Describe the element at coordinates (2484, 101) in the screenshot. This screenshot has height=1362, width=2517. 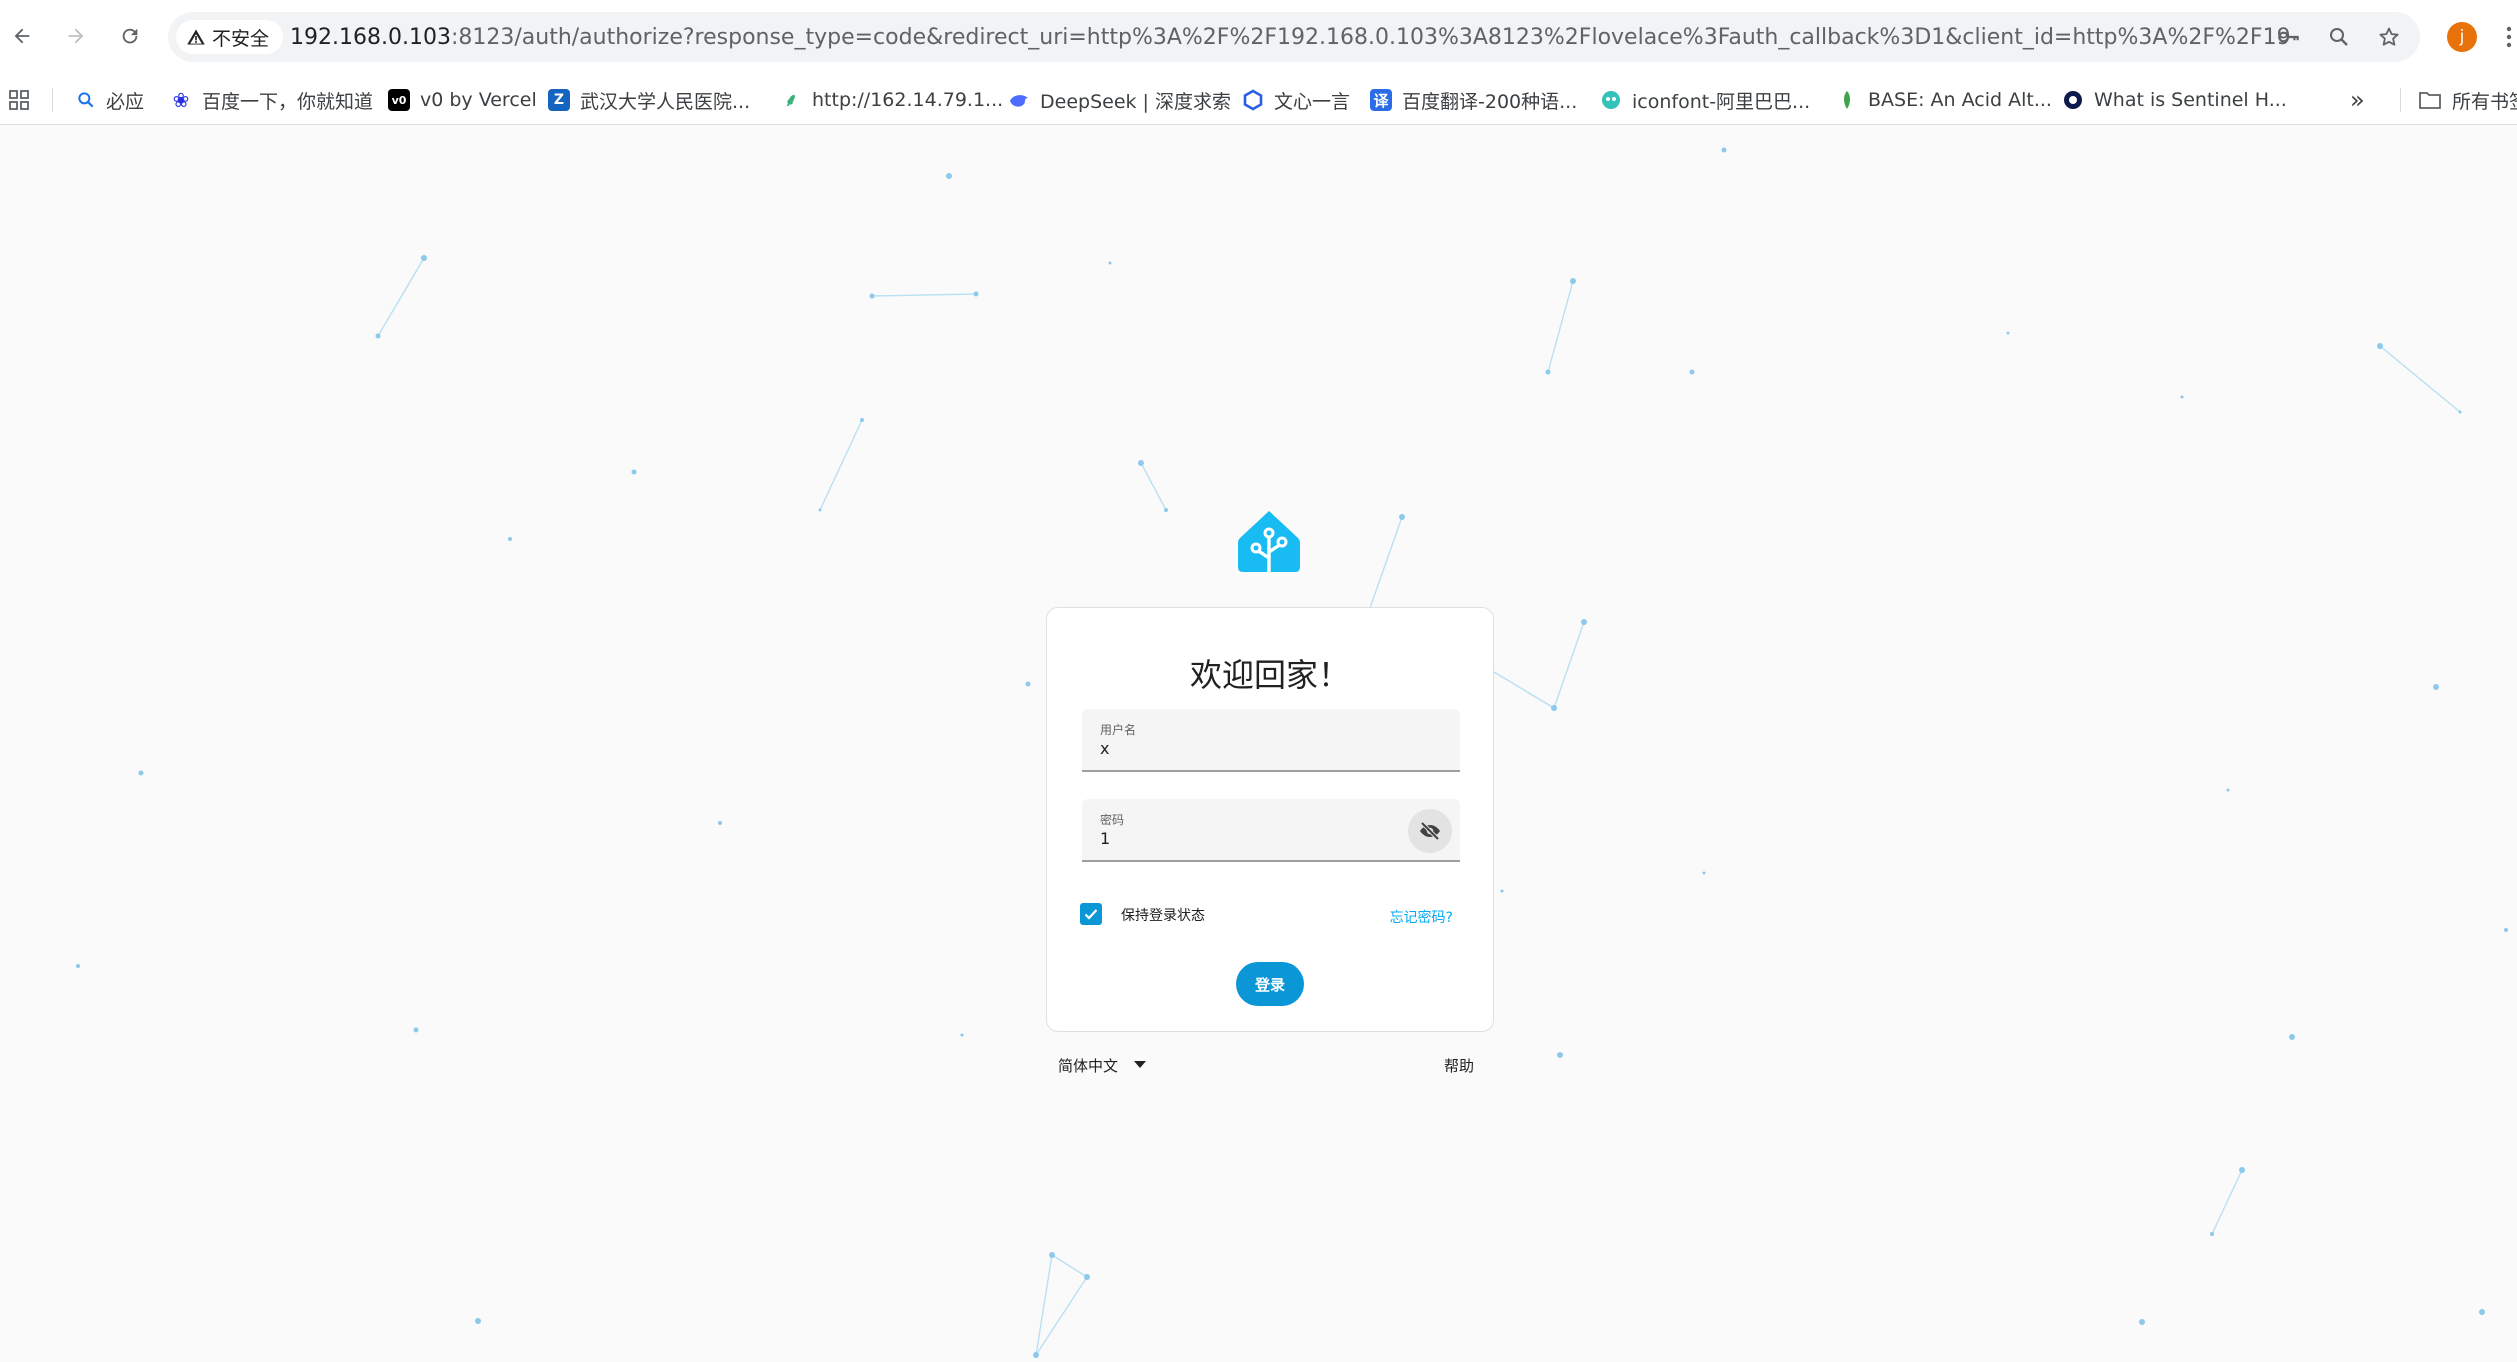
I see `all-bookmarks-label: 所有书签` at that location.